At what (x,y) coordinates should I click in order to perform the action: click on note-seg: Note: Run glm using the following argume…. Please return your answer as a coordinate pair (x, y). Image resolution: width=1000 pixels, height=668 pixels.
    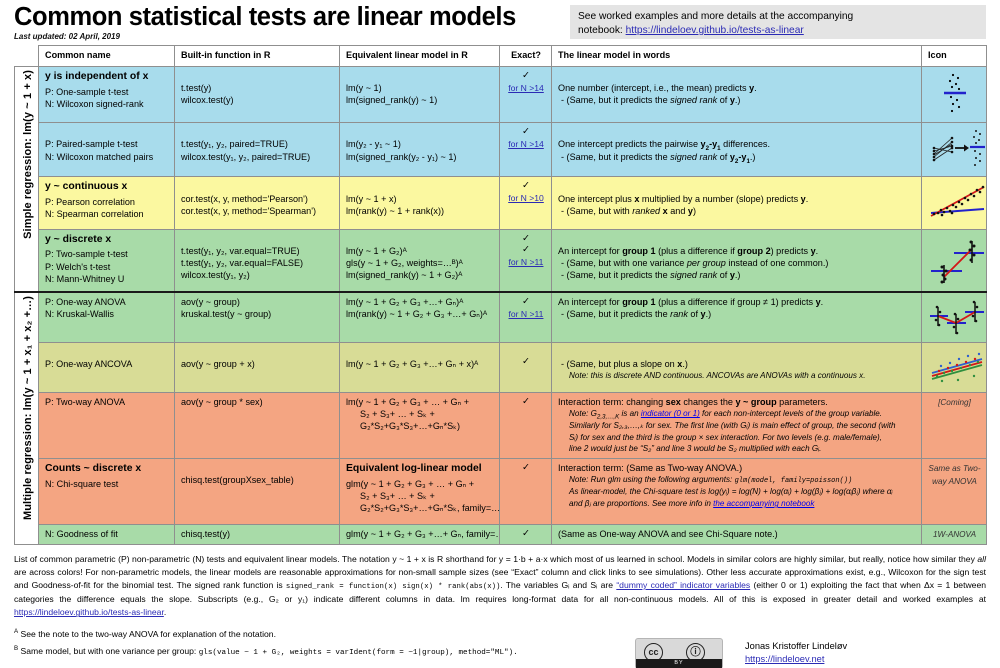
    Looking at the image, I should click on (652, 480).